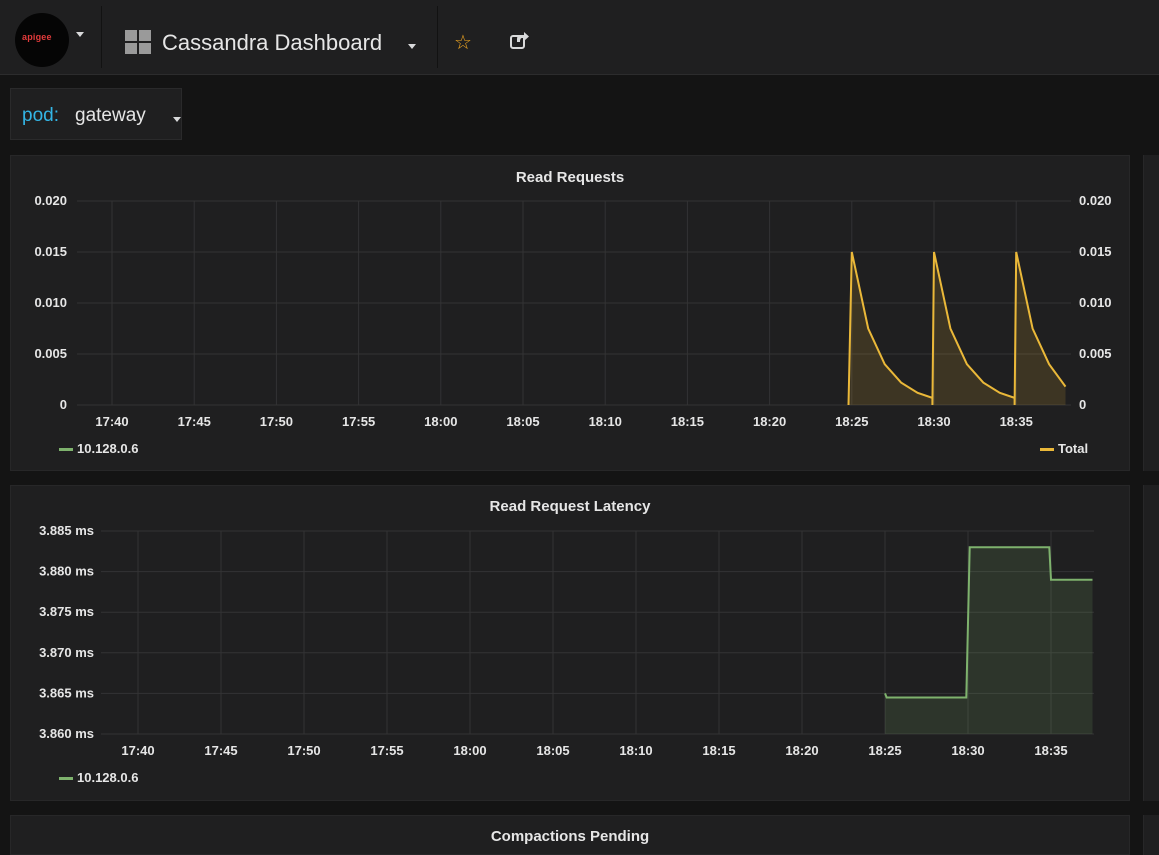 This screenshot has width=1159, height=855. I want to click on y-tick-label: 3.860 ms, so click(66, 733).